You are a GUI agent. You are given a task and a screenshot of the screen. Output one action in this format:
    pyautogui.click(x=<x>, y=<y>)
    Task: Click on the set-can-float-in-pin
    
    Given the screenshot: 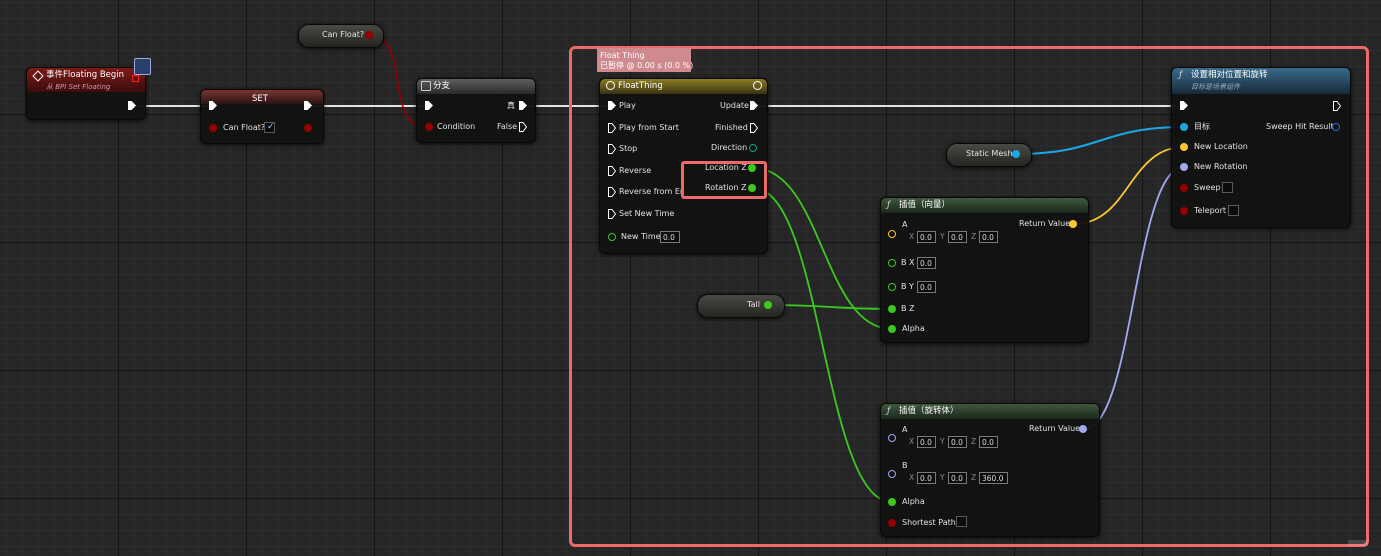 What is the action you would take?
    pyautogui.click(x=213, y=128)
    